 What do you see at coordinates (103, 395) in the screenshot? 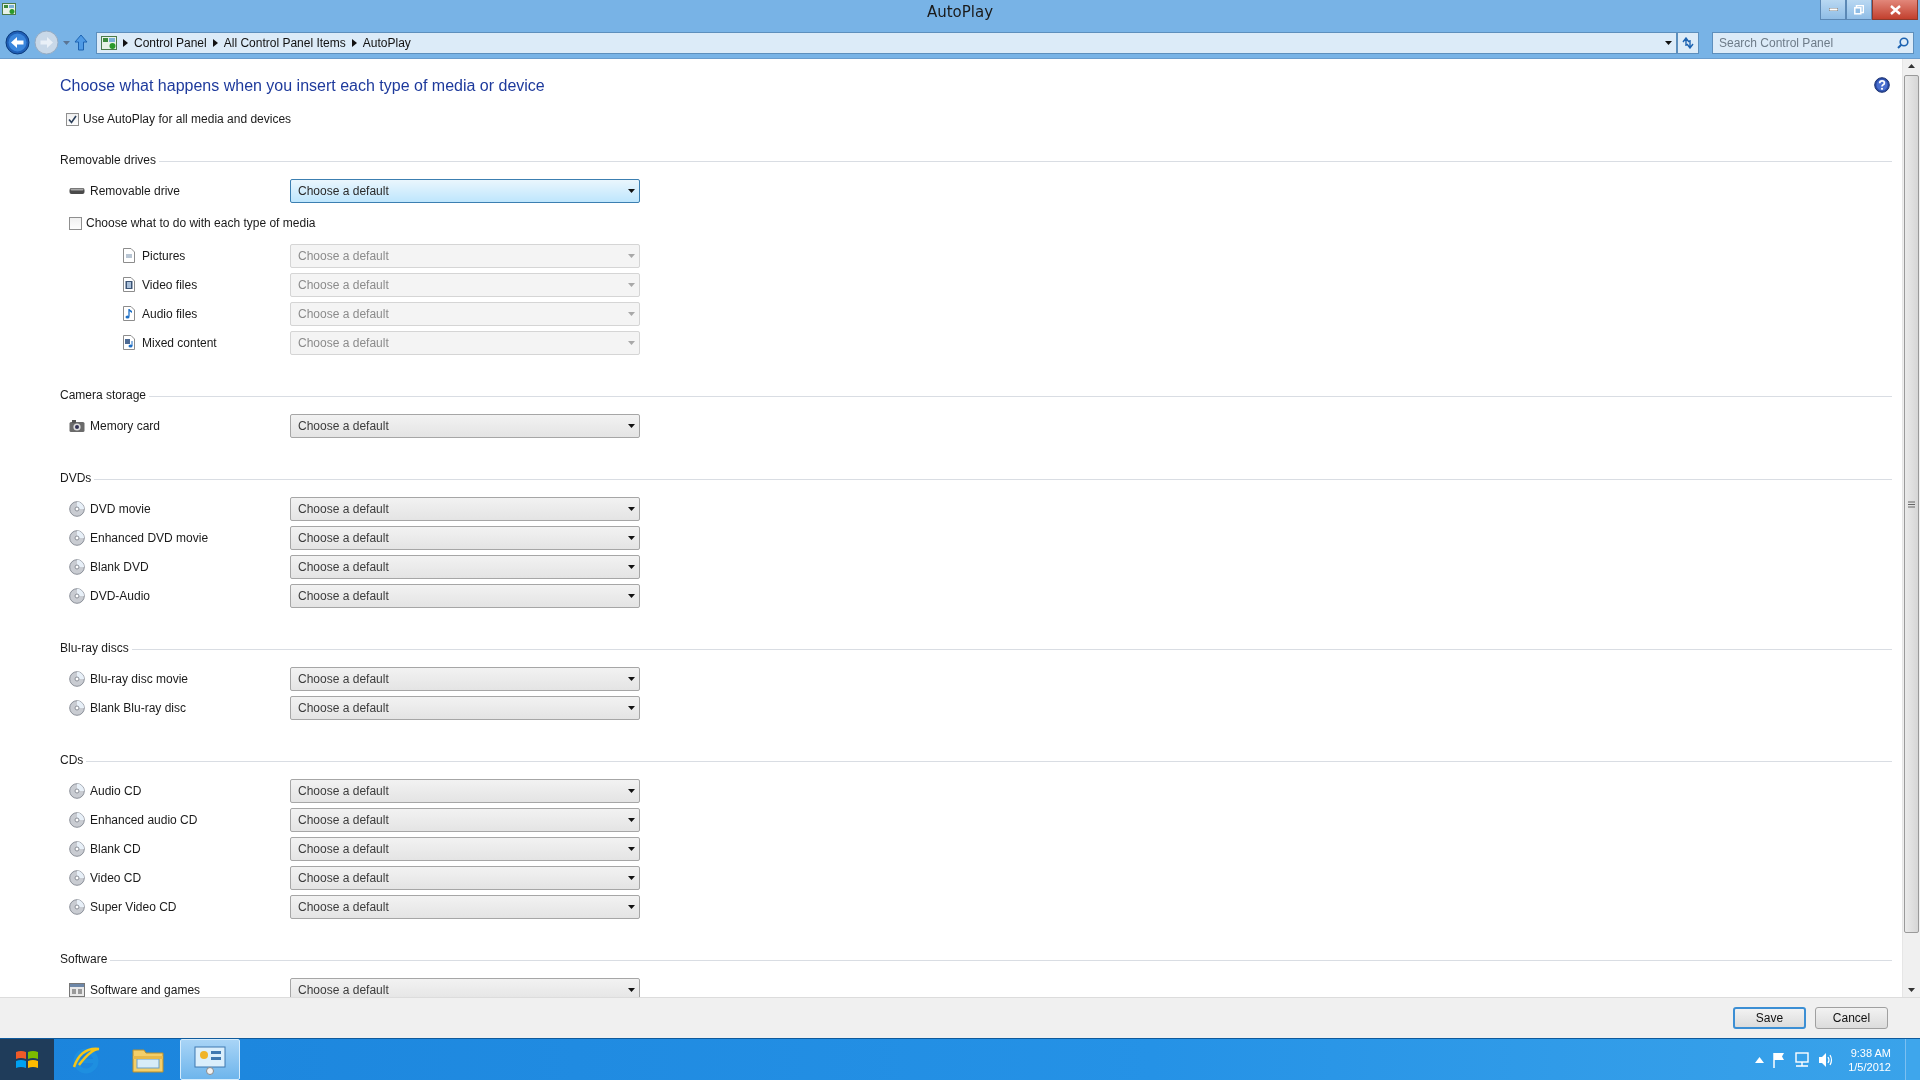
I see `group-title: Camera storage` at bounding box center [103, 395].